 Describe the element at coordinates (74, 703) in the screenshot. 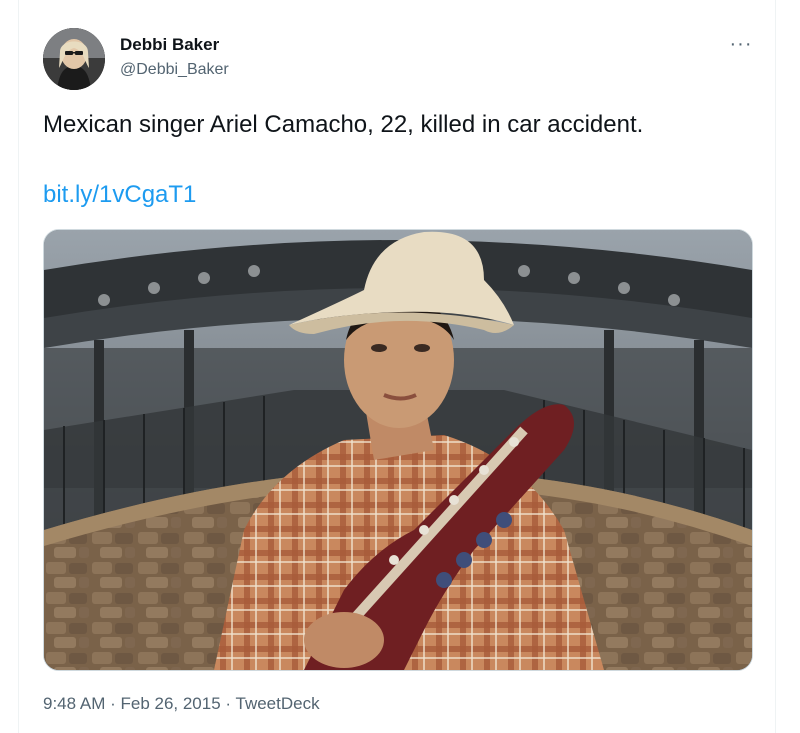

I see `tweet-time: 9:48 AM` at that location.